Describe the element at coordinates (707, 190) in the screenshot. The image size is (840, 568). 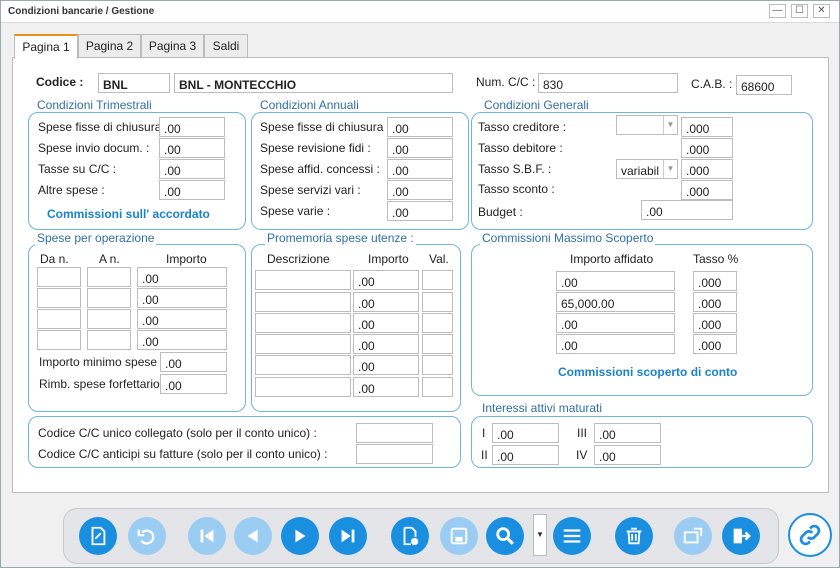
I see `tasso-sconto-input: .000` at that location.